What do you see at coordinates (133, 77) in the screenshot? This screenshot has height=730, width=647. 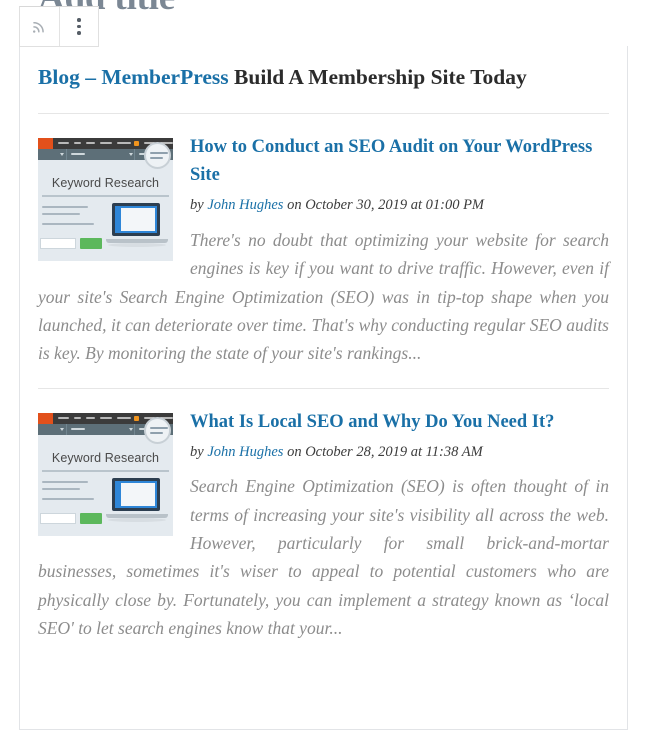 I see `feed-title-link: Blog – MemberPress` at bounding box center [133, 77].